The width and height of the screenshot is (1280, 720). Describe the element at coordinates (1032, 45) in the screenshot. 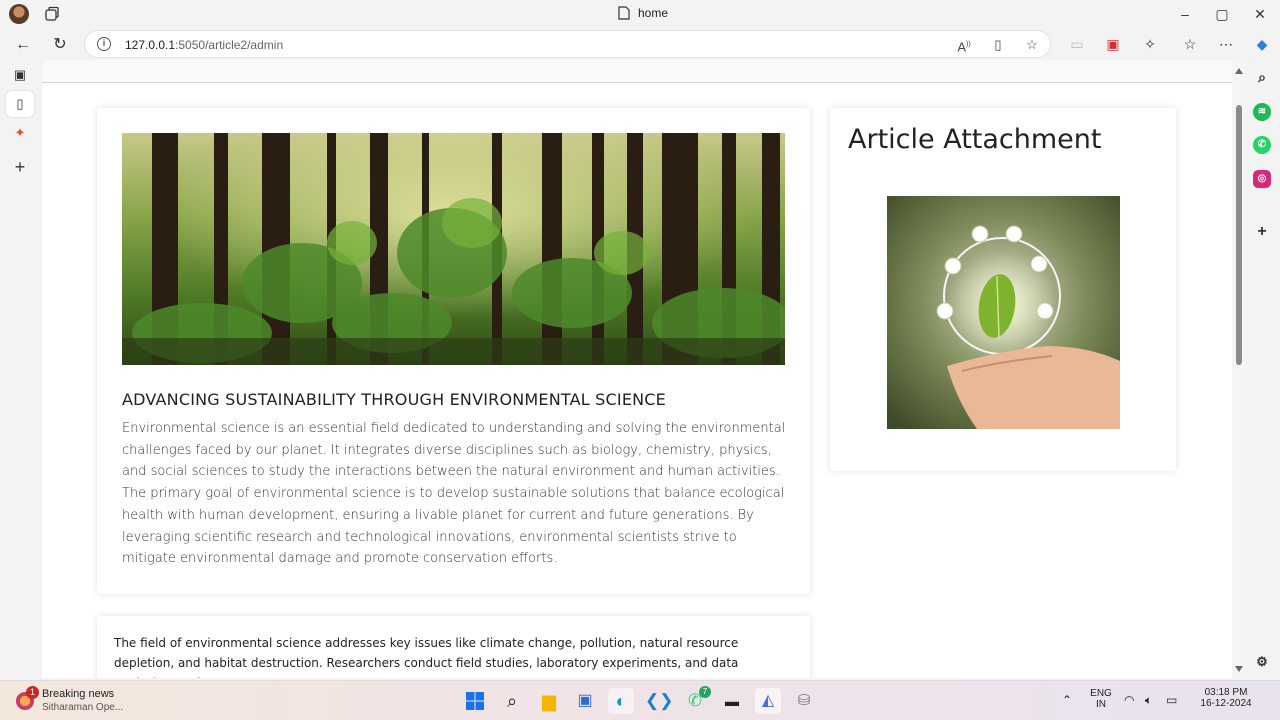

I see `favorite-star-icon: ☆` at that location.